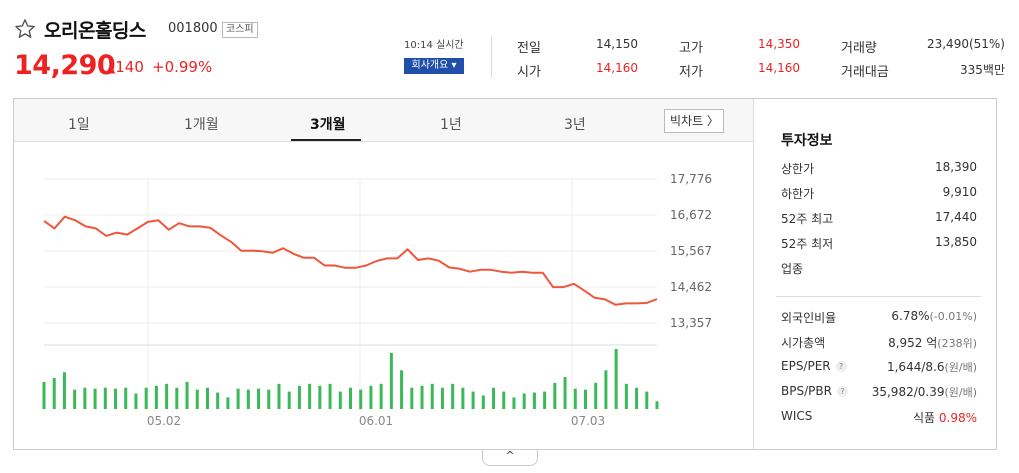 The height and width of the screenshot is (473, 1019). What do you see at coordinates (806, 366) in the screenshot?
I see `eps-per-text: EPS/PER` at bounding box center [806, 366].